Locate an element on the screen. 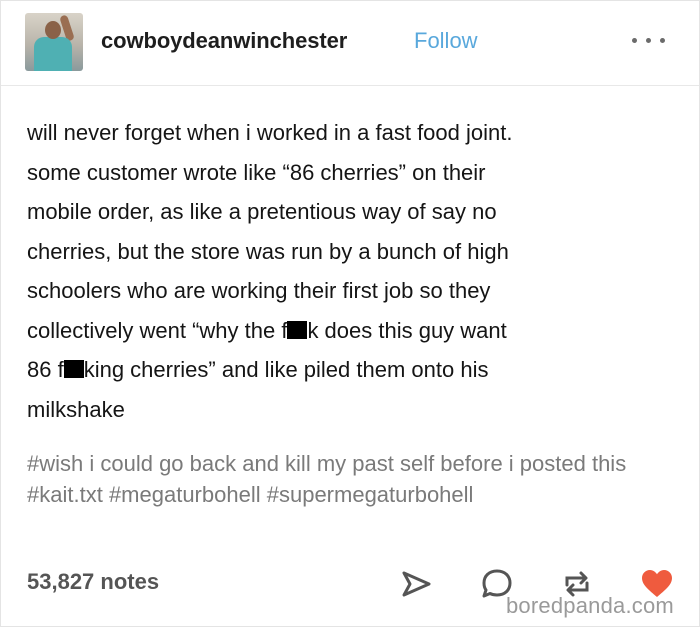 The height and width of the screenshot is (627, 700). avatar is located at coordinates (54, 42).